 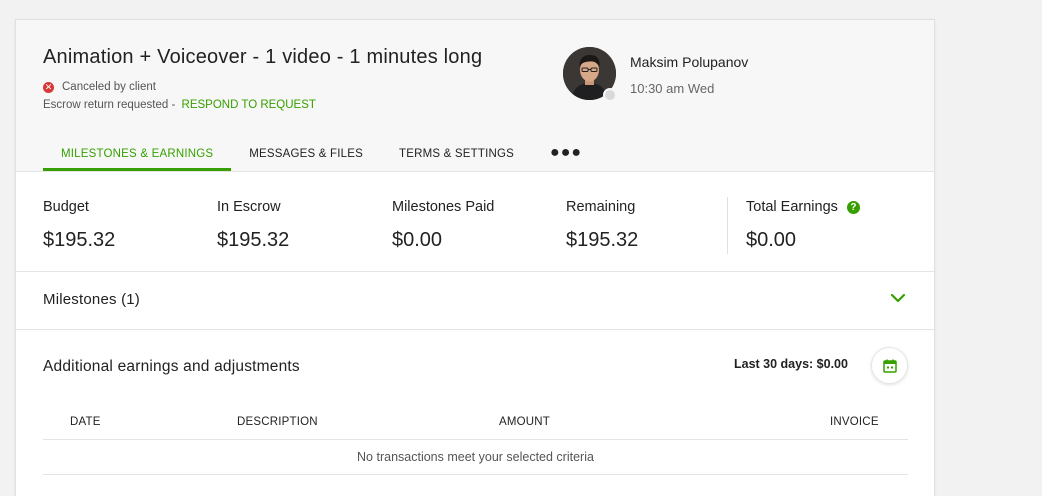 What do you see at coordinates (277, 422) in the screenshot?
I see `column-header-description: DESCRIPTION` at bounding box center [277, 422].